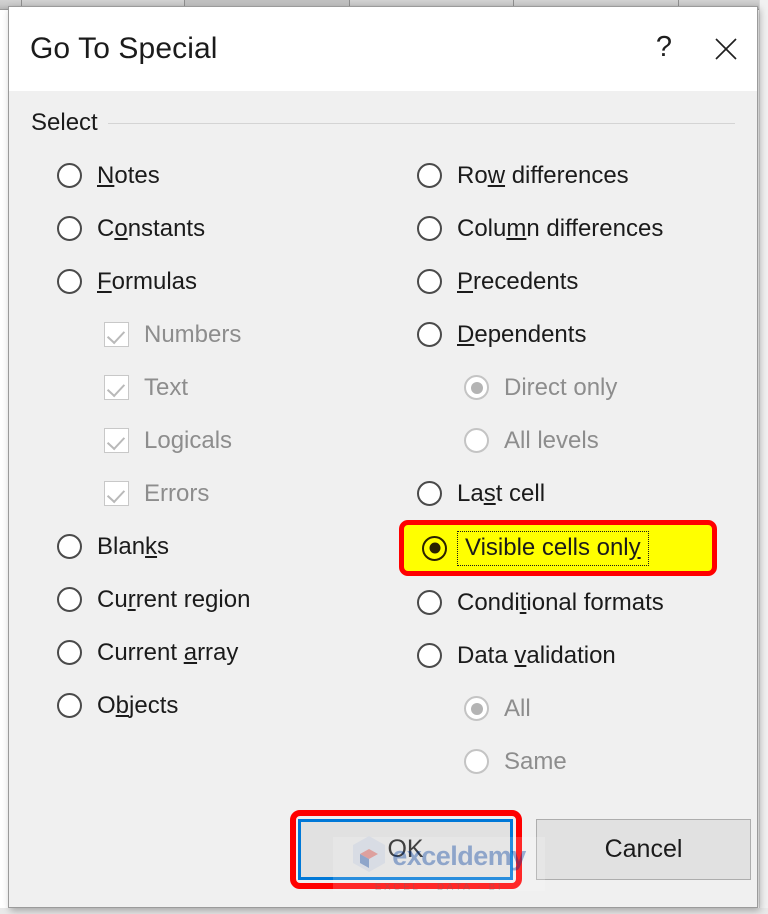  What do you see at coordinates (561, 387) in the screenshot?
I see `option-label-direct-only: Direct only` at bounding box center [561, 387].